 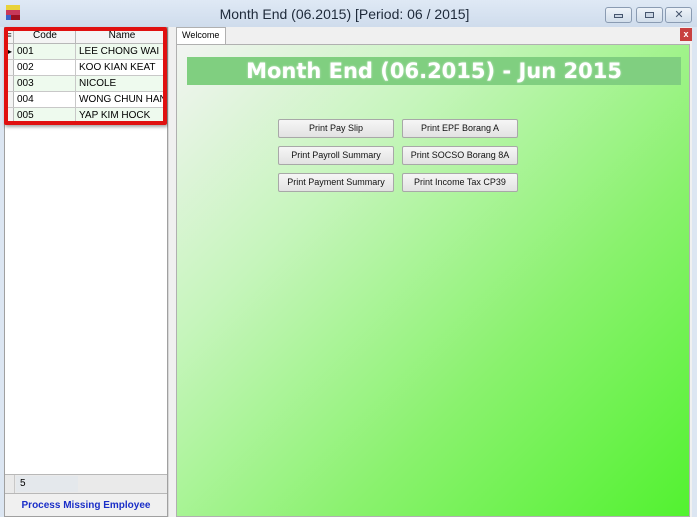 I want to click on minimize-button, so click(x=618, y=15).